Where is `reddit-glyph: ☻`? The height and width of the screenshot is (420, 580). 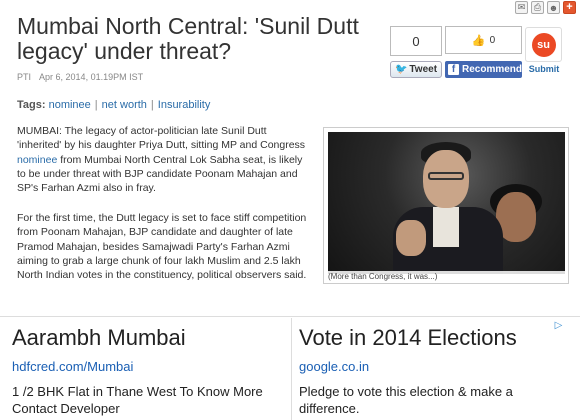
reddit-glyph: ☻ is located at coordinates (553, 7).